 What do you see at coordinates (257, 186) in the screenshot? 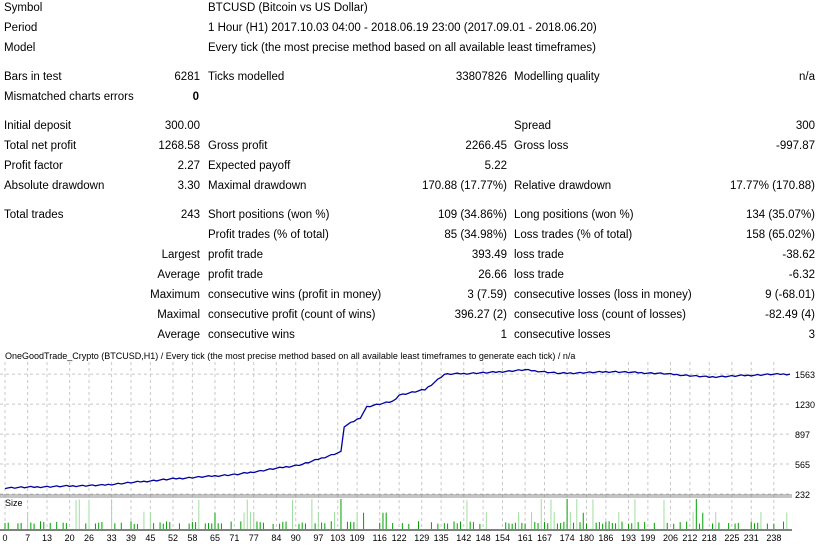
I see `report-md-label: Maximal drawdown` at bounding box center [257, 186].